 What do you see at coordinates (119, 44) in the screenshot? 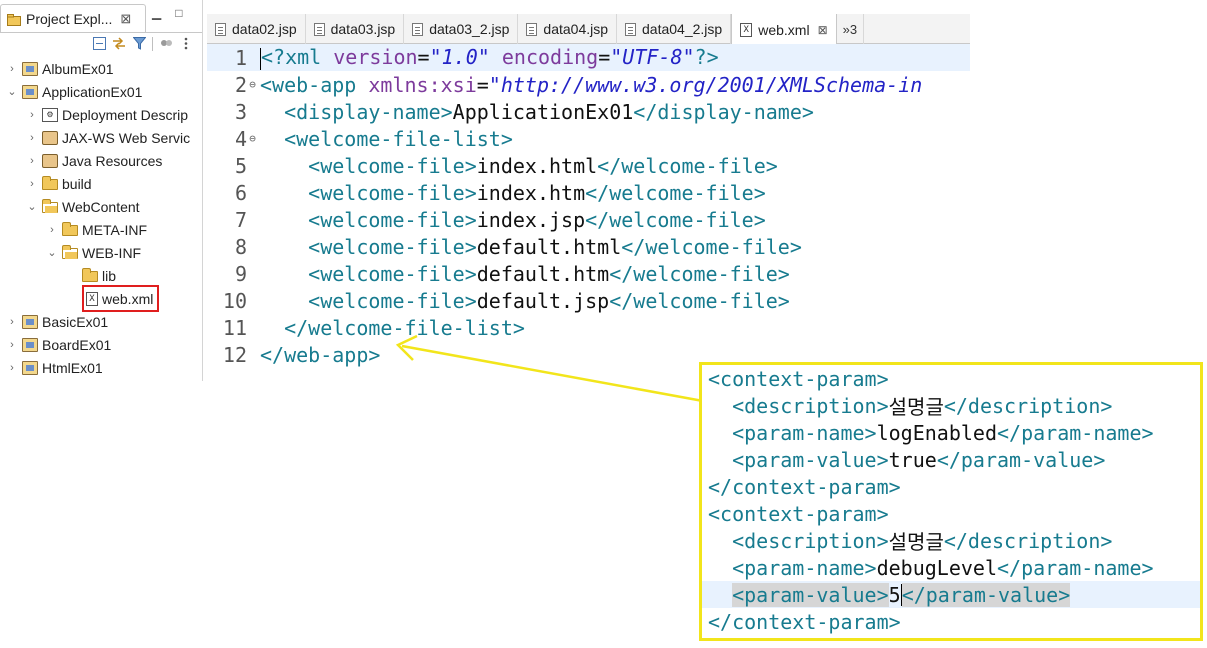
I see `link-with-editor-icon` at bounding box center [119, 44].